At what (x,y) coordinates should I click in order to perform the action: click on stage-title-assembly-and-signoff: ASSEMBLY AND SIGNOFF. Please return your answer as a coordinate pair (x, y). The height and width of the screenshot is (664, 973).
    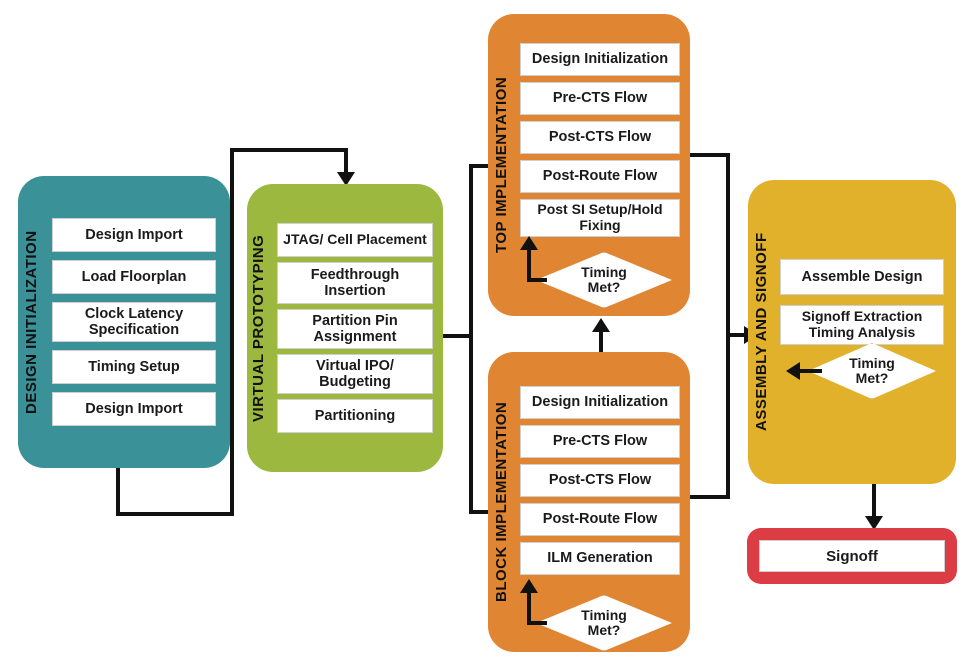
    Looking at the image, I should click on (761, 332).